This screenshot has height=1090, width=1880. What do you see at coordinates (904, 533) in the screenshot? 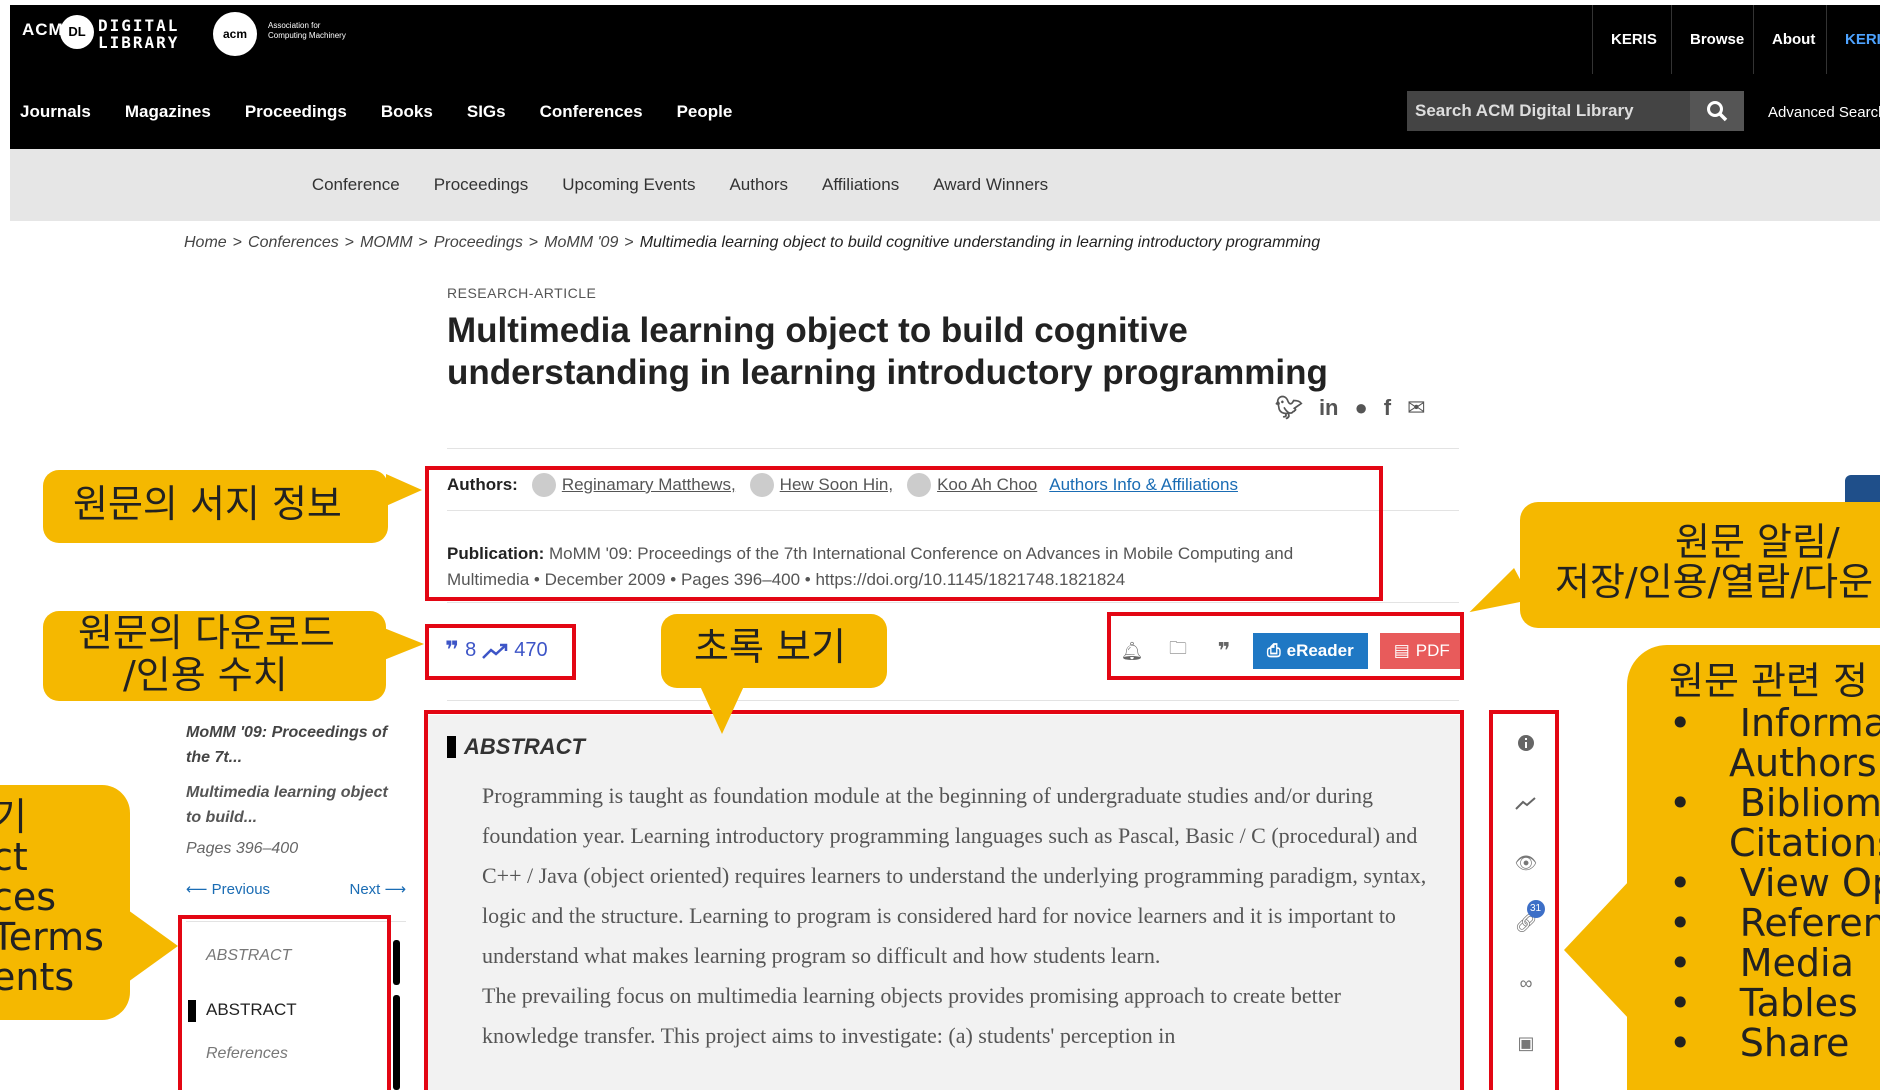
I see `bibliographic-highlight-box` at bounding box center [904, 533].